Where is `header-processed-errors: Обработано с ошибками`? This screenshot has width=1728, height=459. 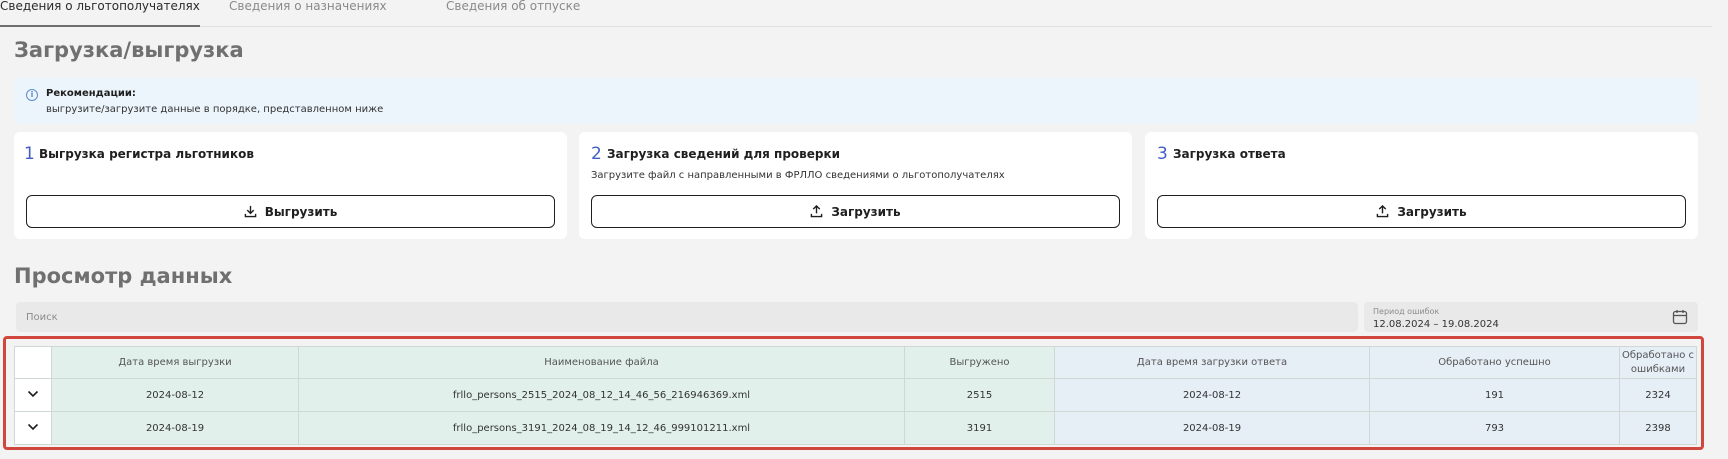
header-processed-errors: Обработано с ошибками is located at coordinates (1658, 362).